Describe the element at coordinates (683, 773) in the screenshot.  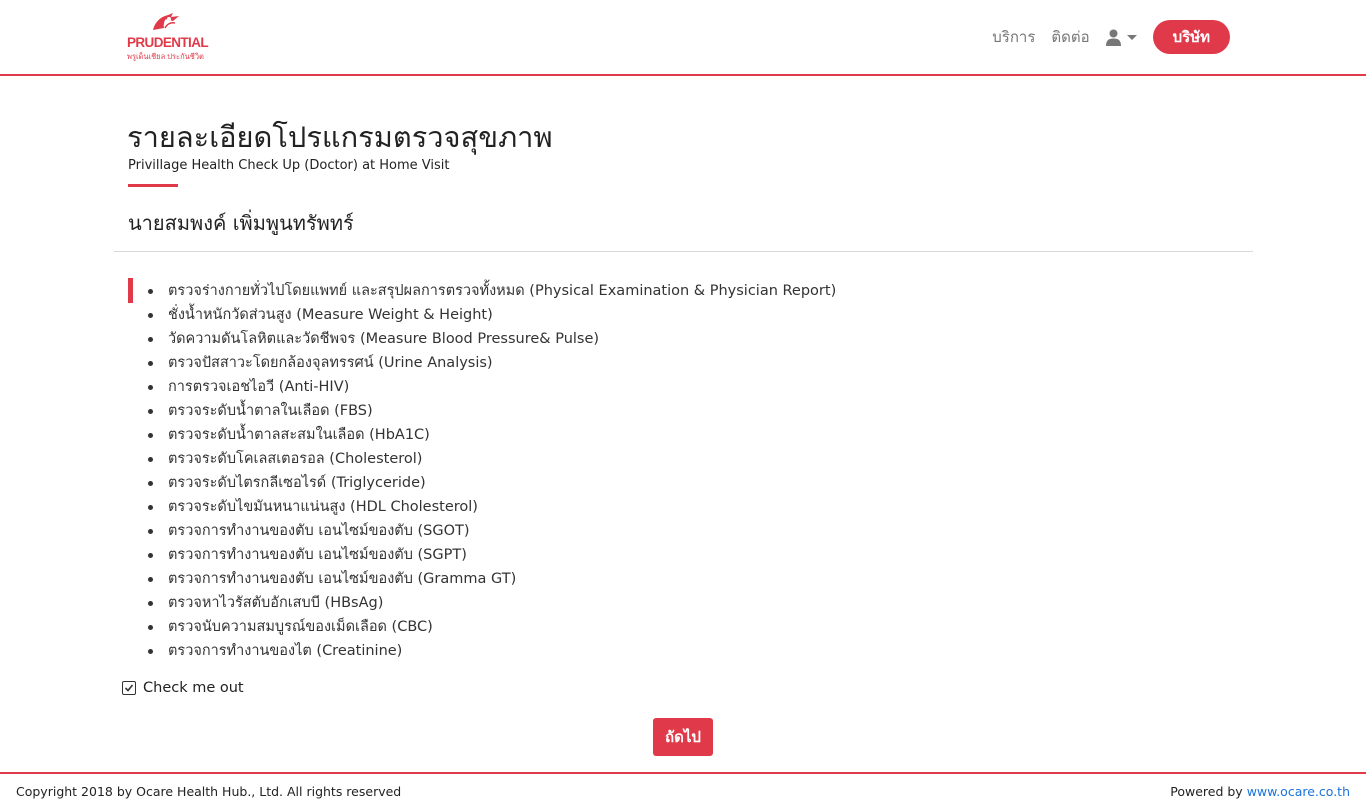
I see `footer-divider` at that location.